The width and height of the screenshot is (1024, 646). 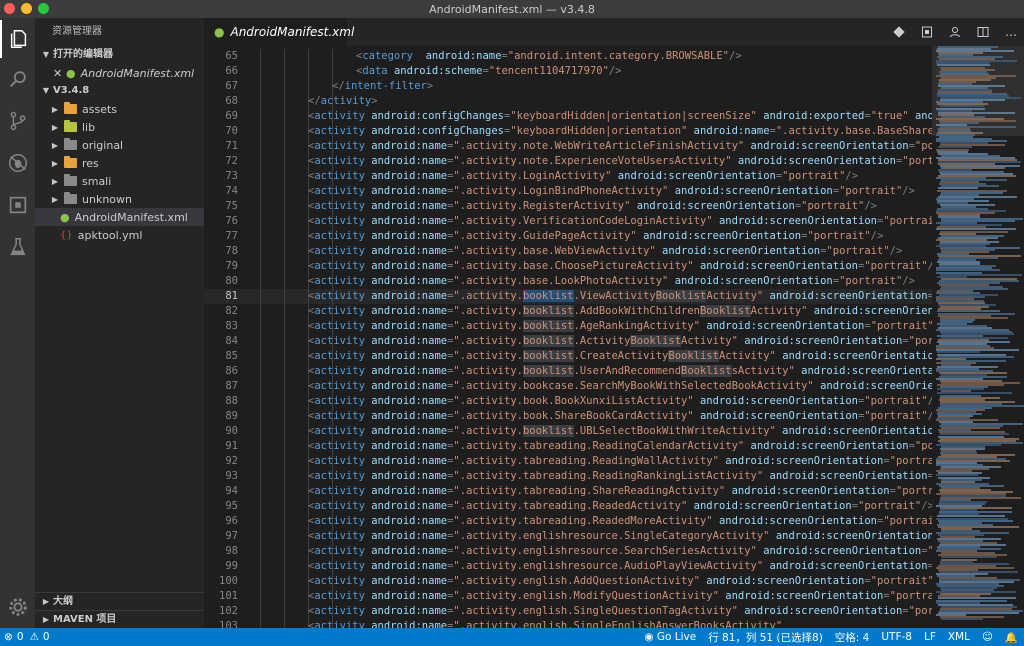 I want to click on window-controls, so click(x=26, y=8).